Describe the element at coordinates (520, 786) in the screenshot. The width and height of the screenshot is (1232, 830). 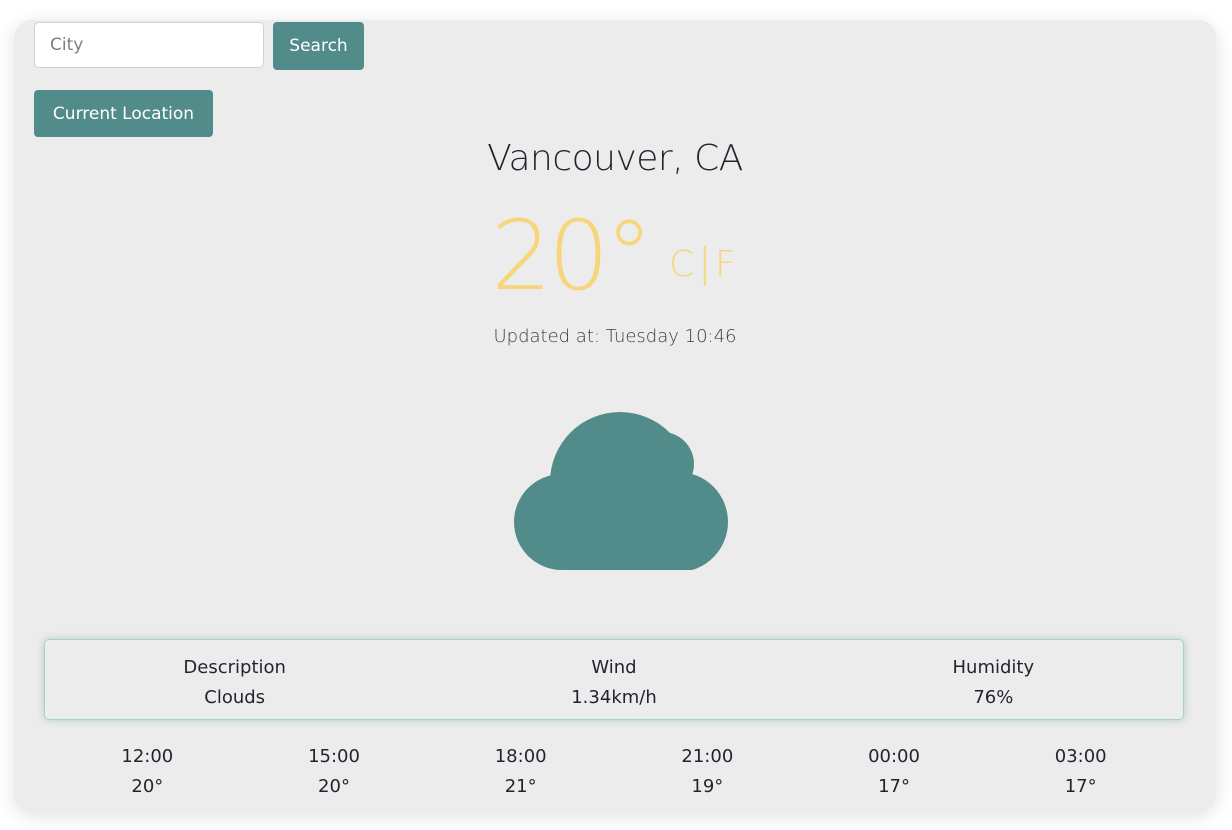
I see `forecast-temp: 21°` at that location.